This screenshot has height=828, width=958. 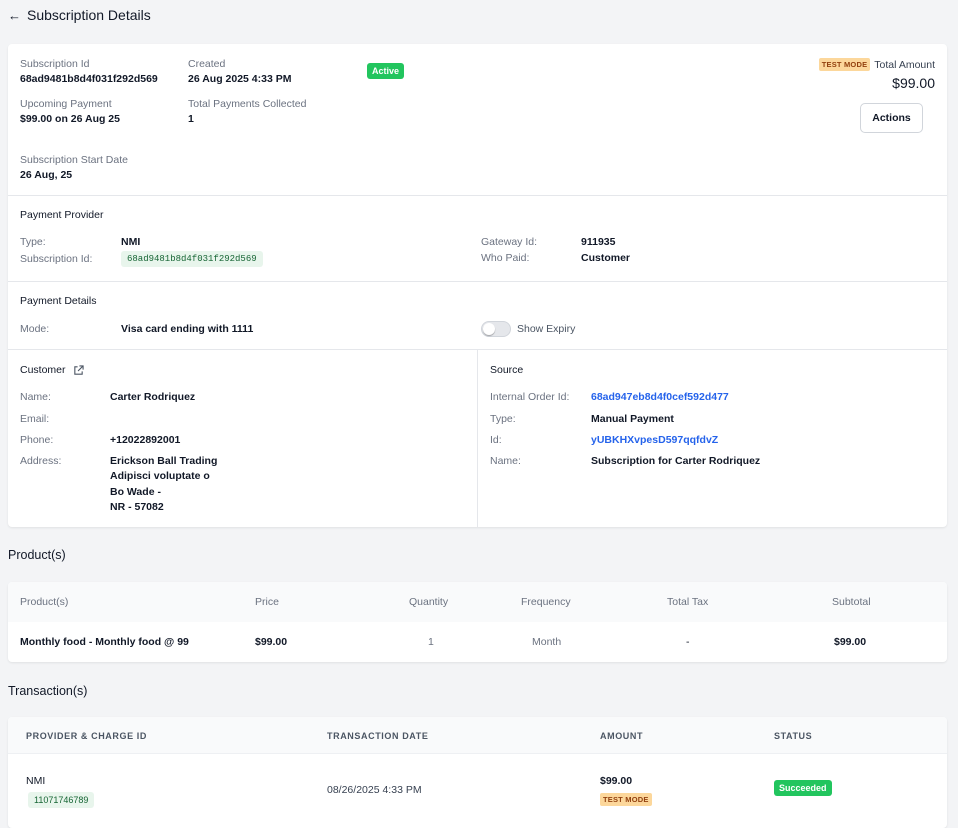 I want to click on products-header-frequency: Frequency, so click(x=546, y=602).